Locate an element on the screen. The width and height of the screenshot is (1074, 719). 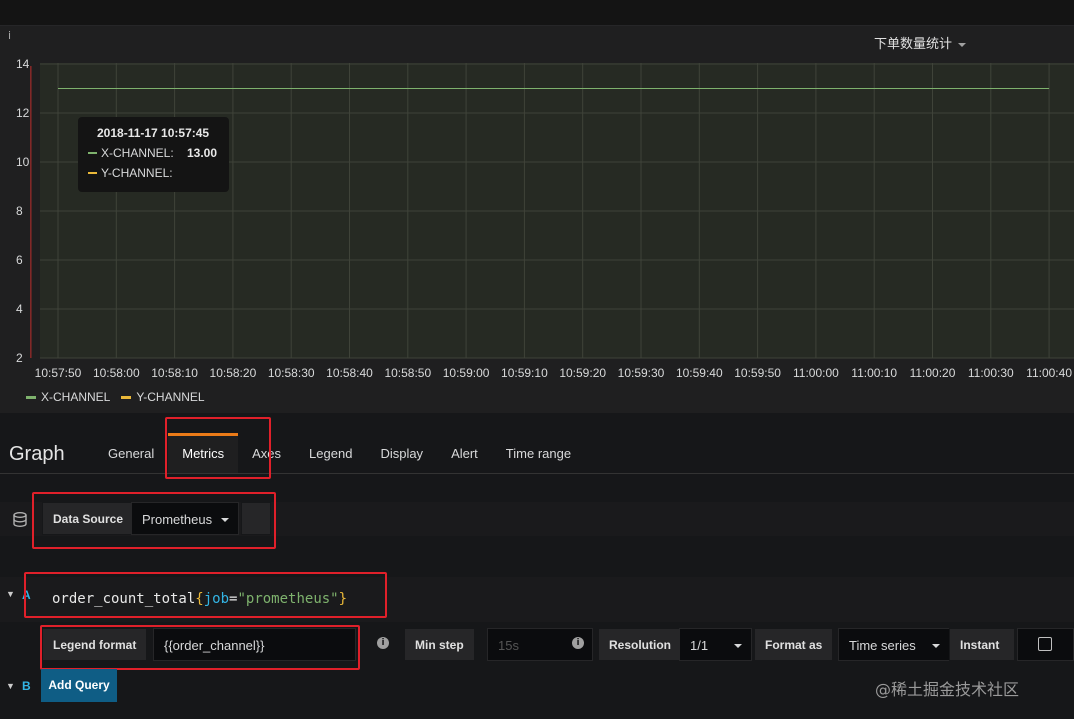
y-tick-label: 8 is located at coordinates (19, 211).